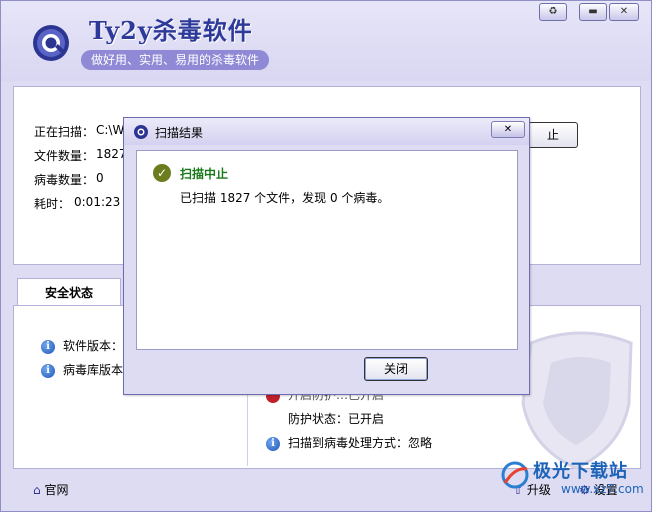 The image size is (652, 512). I want to click on shield-watermark-icon, so click(577, 400).